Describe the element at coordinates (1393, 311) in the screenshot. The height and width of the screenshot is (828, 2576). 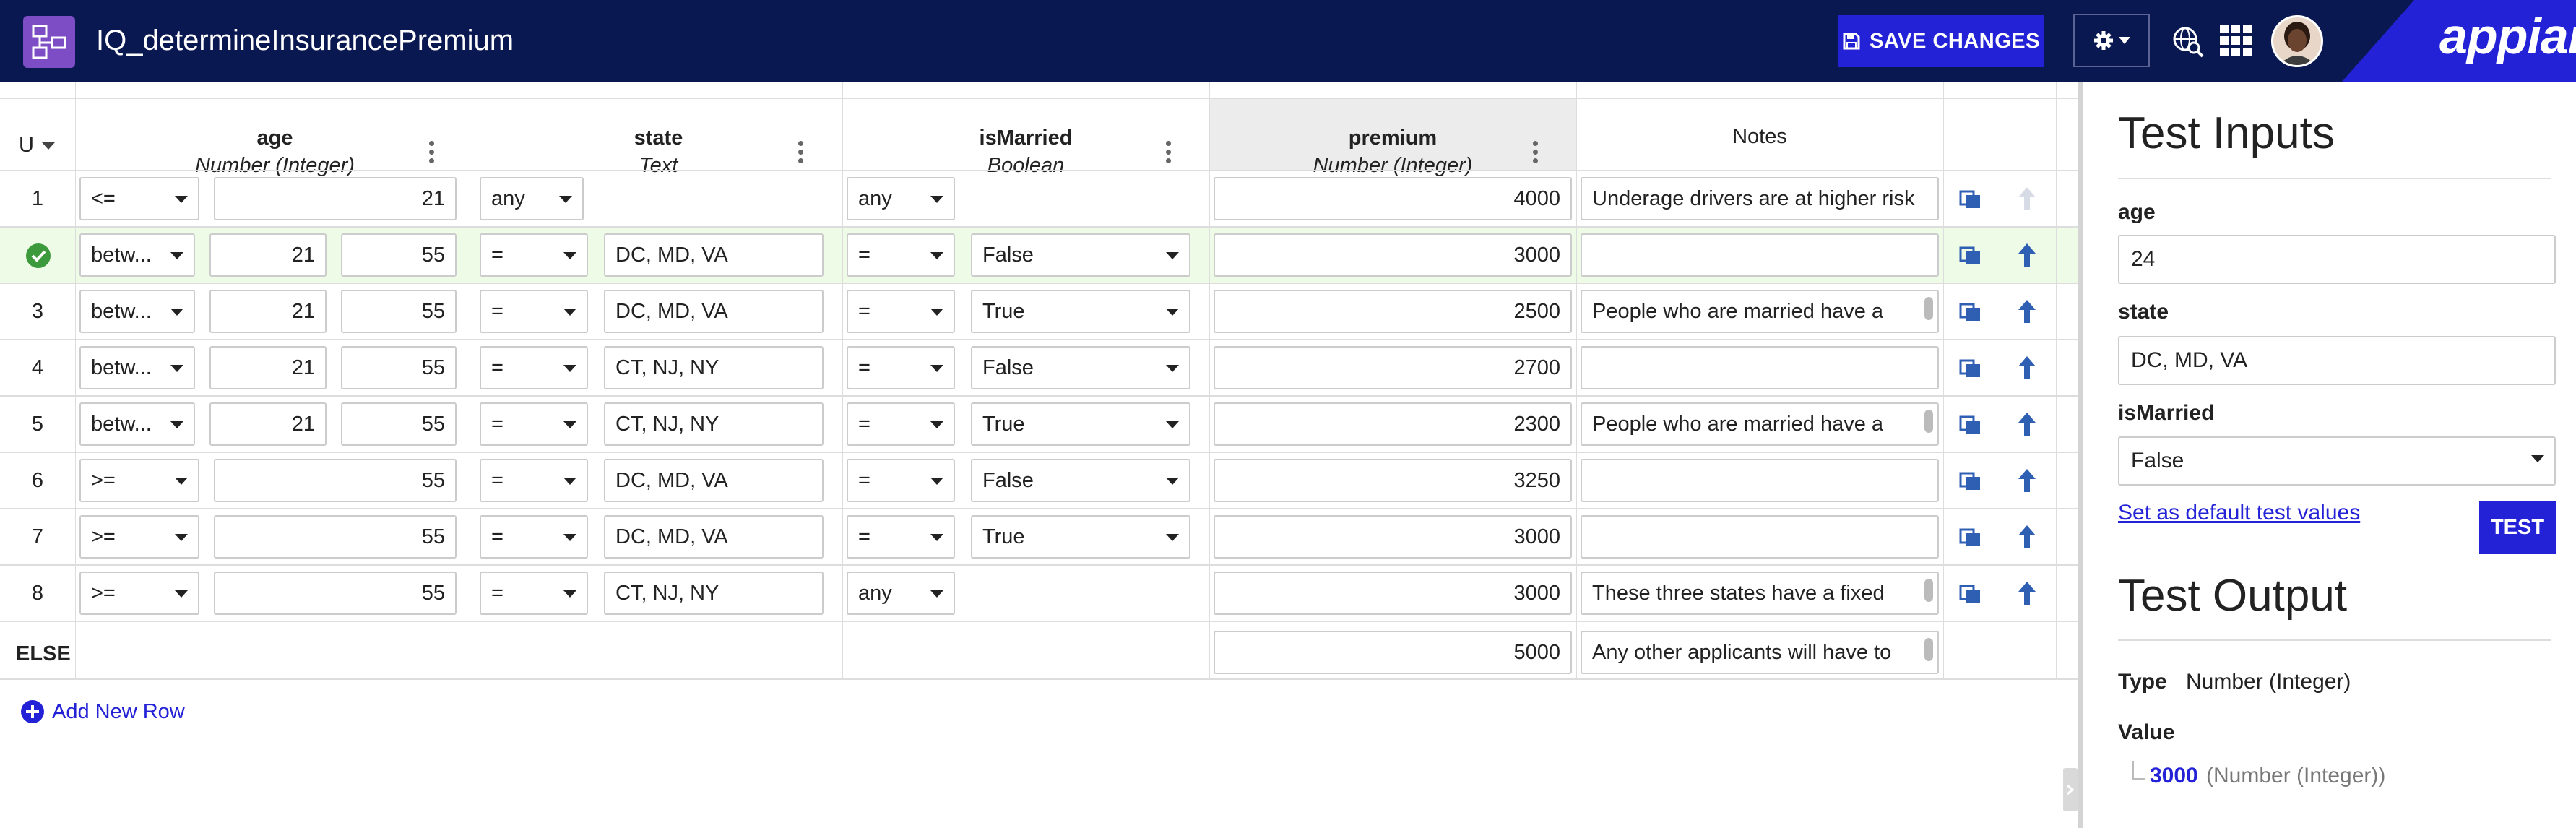
I see `premium-input: 2500` at that location.